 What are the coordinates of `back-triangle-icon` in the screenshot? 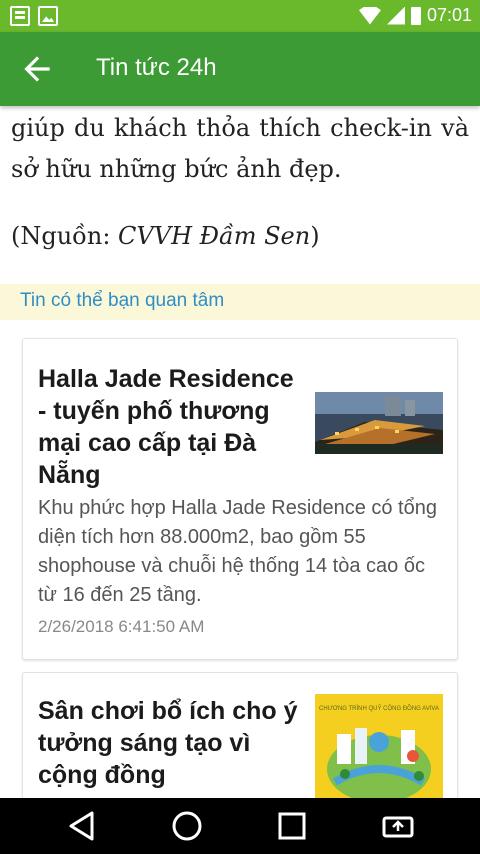 It's located at (81, 826).